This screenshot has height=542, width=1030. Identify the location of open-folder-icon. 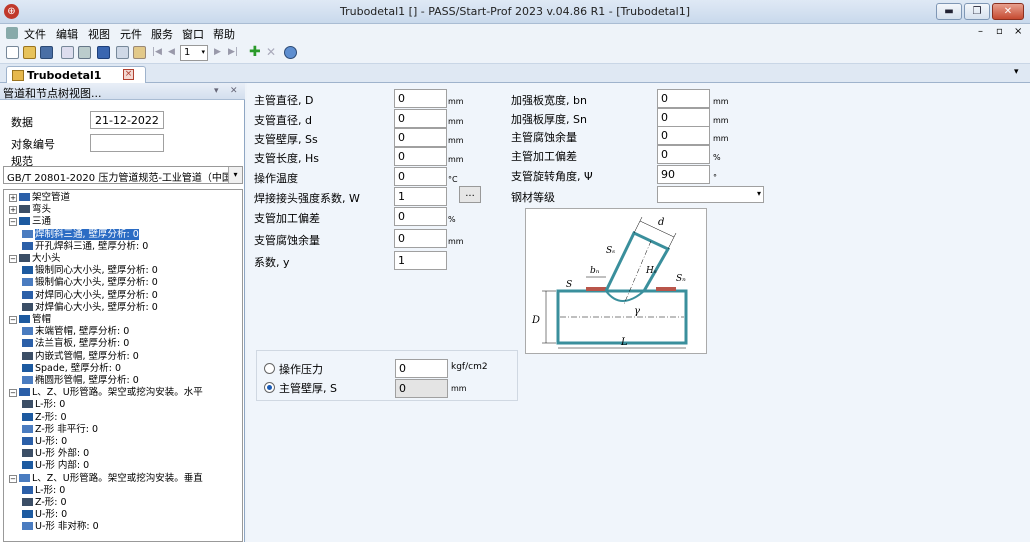
(29, 52).